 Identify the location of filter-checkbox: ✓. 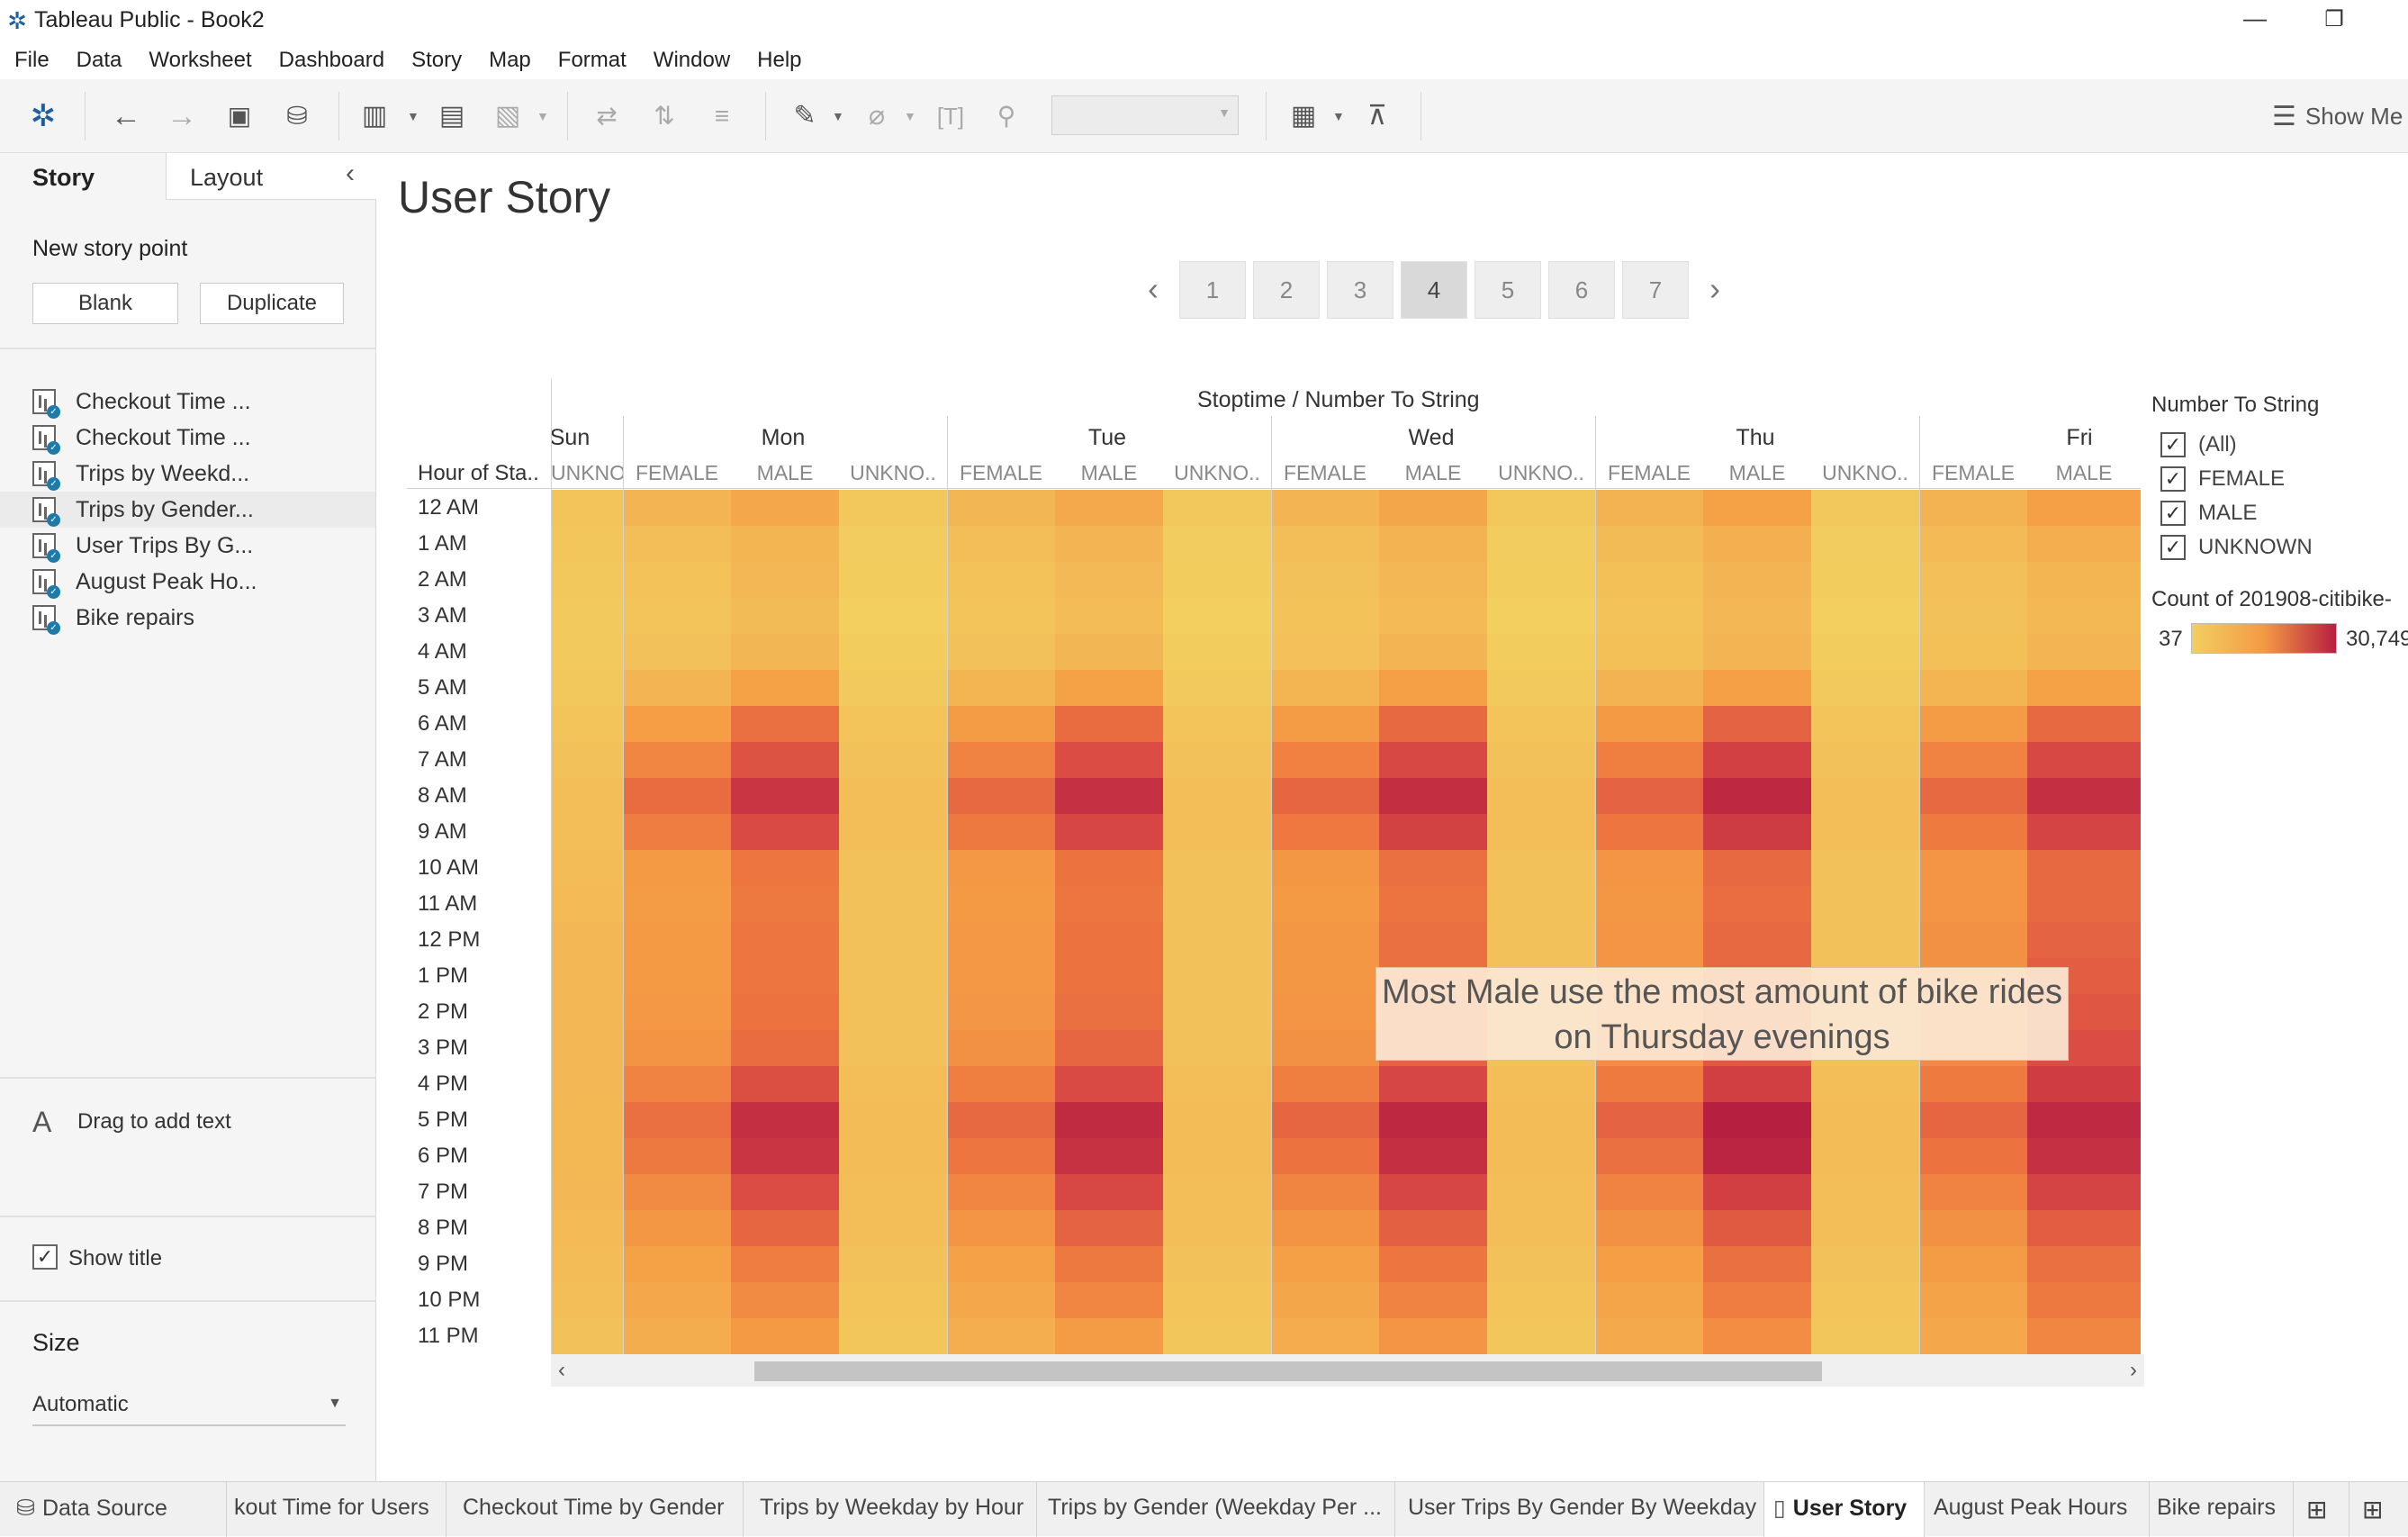
(2173, 445).